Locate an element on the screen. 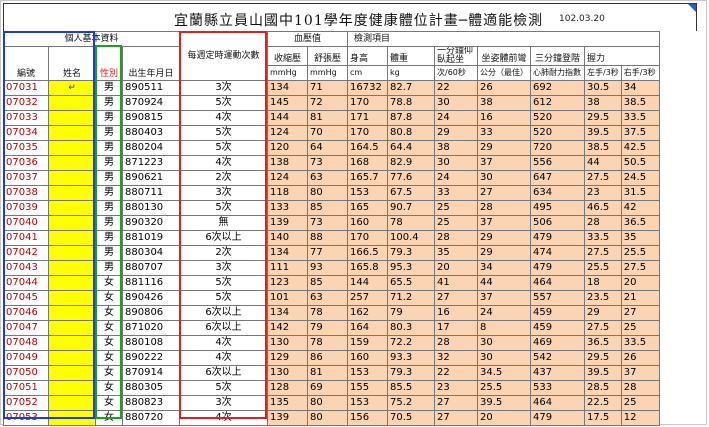  cell-birth: 881019 is located at coordinates (151, 238).